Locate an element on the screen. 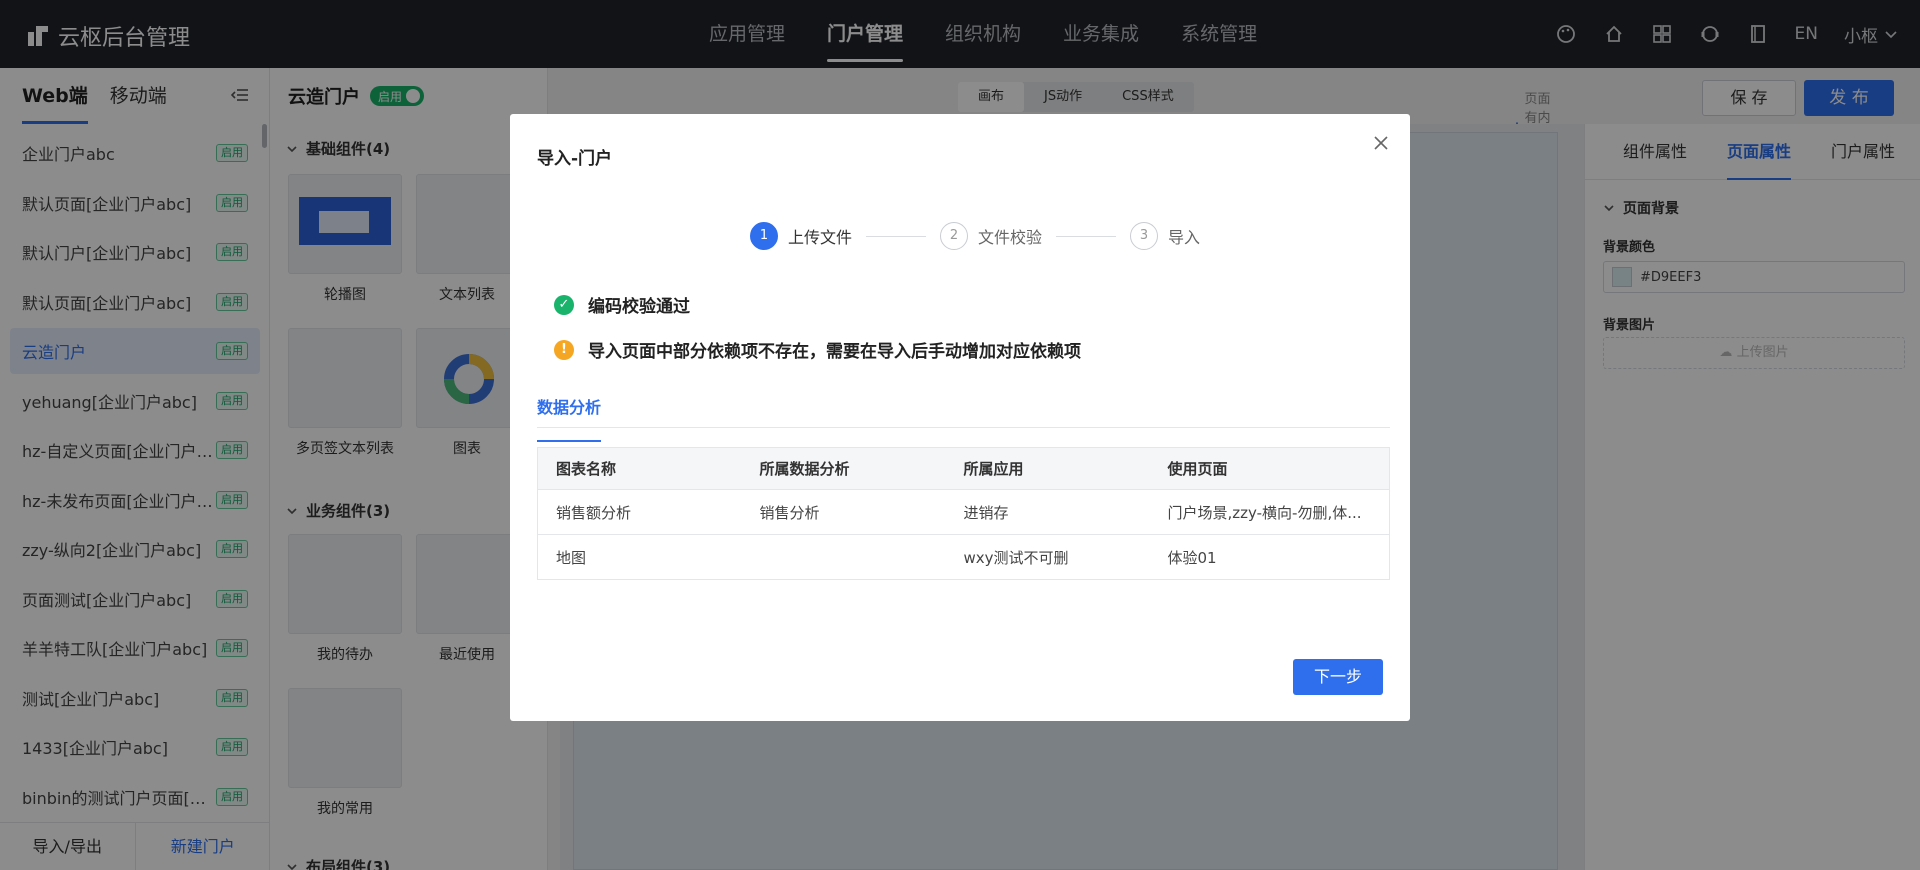 Image resolution: width=1920 pixels, height=870 pixels. step-label: 上传文件 is located at coordinates (820, 237).